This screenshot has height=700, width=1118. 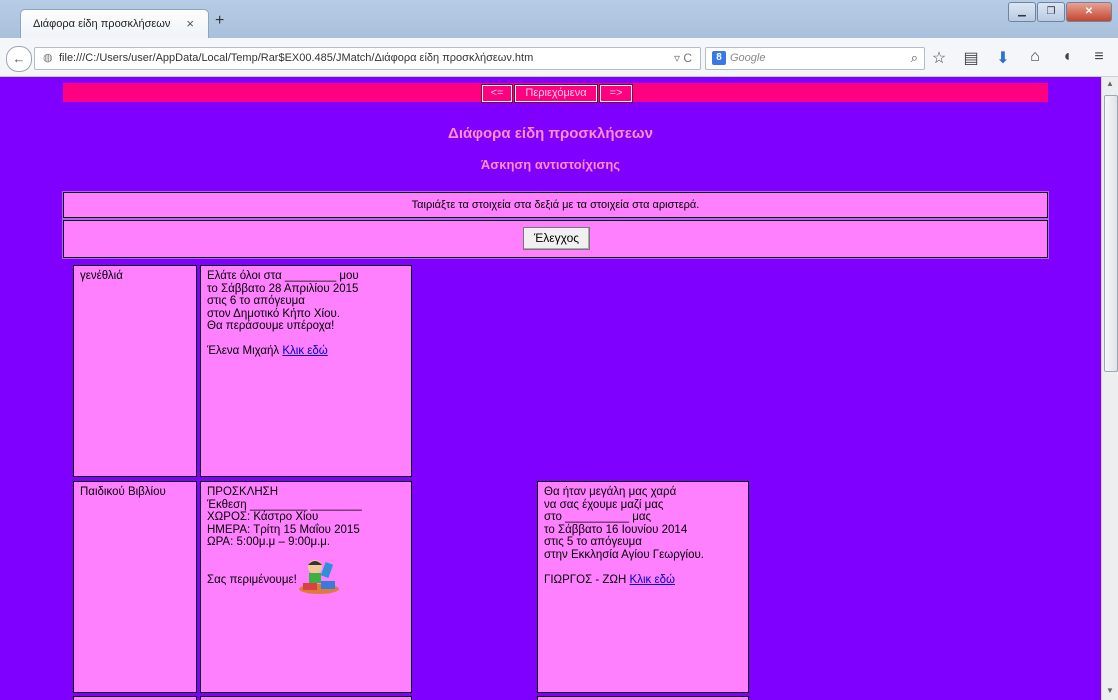 What do you see at coordinates (1111, 233) in the screenshot?
I see `scrollbar-thumb` at bounding box center [1111, 233].